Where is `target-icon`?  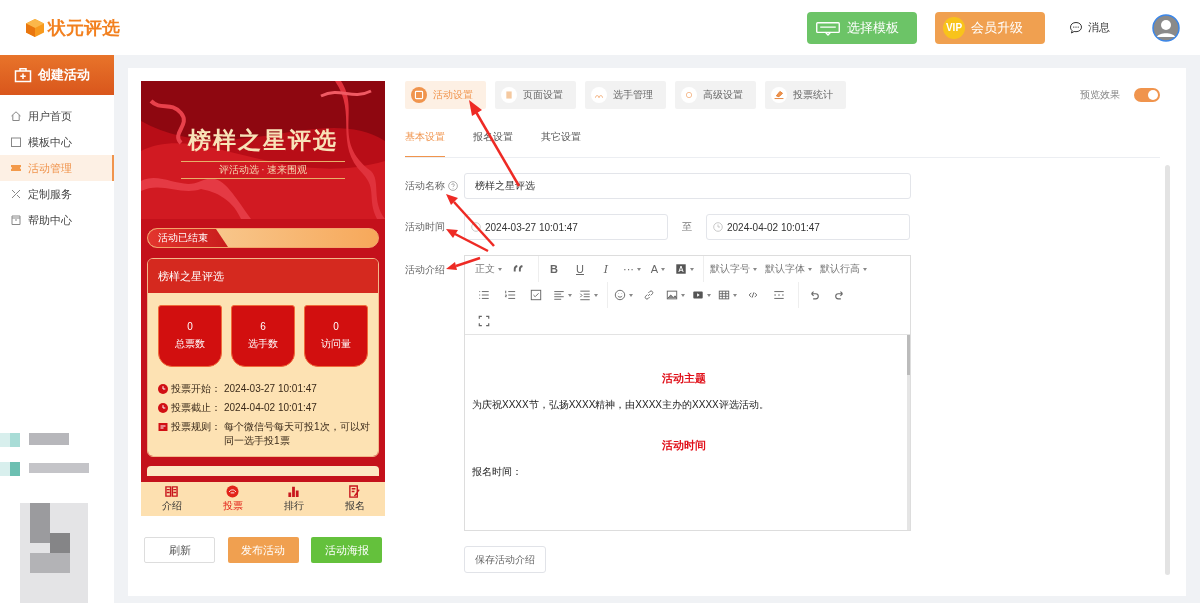
target-icon is located at coordinates (689, 95).